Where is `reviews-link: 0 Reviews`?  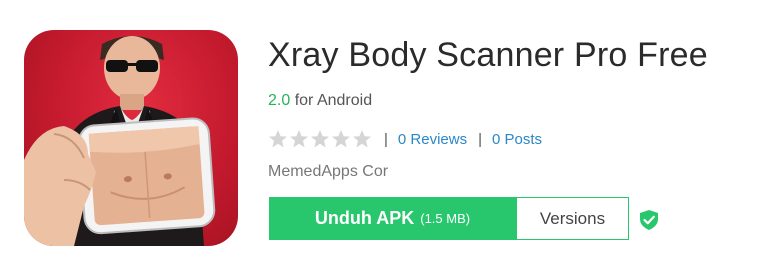 reviews-link: 0 Reviews is located at coordinates (432, 139).